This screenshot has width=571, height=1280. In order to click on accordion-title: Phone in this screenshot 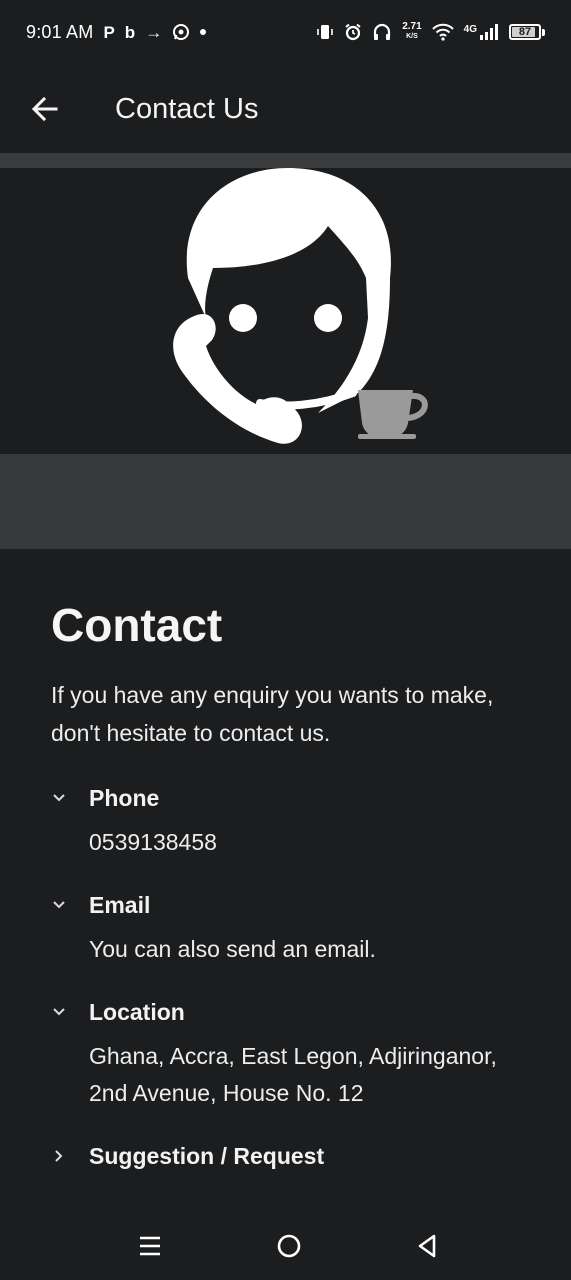, I will do `click(124, 797)`.